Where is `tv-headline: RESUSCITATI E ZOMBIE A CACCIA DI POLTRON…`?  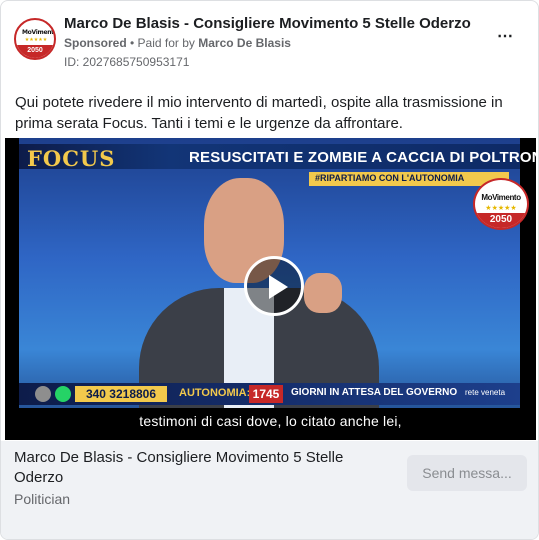
tv-headline: RESUSCITATI E ZOMBIE A CACCIA DI POLTRON… is located at coordinates (362, 157).